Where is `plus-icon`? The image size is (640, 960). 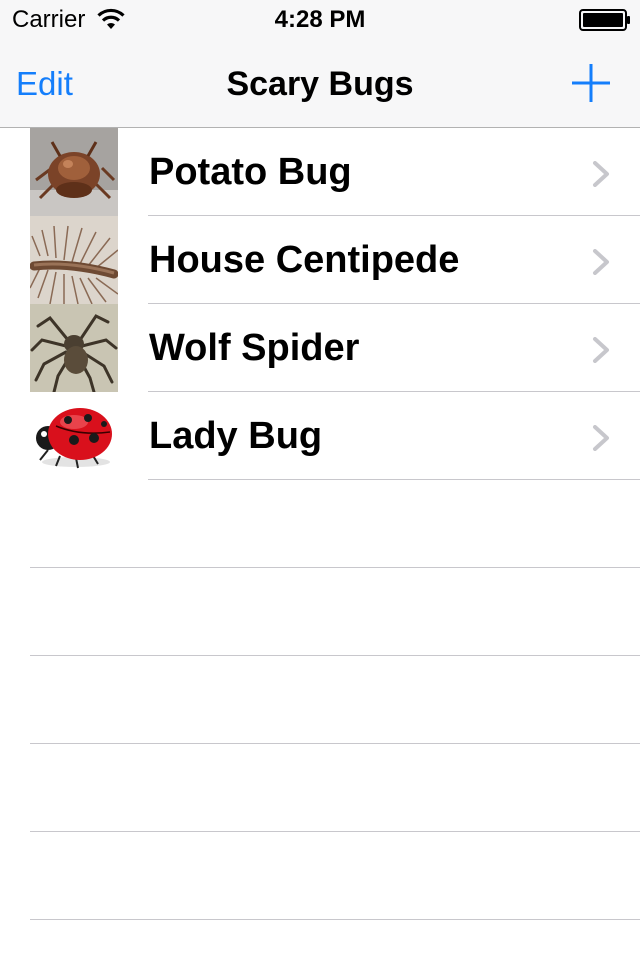 plus-icon is located at coordinates (591, 83).